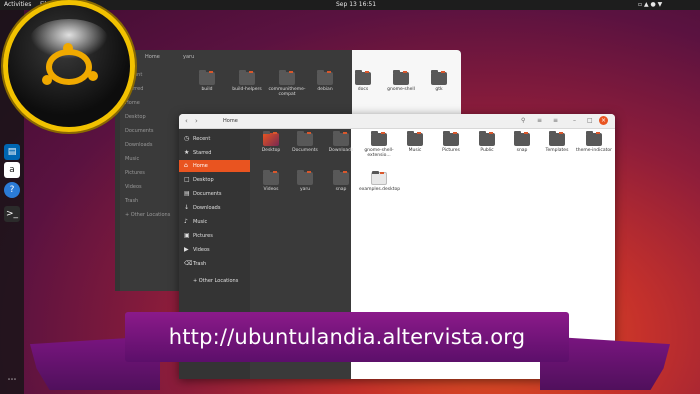 Image resolution: width=700 pixels, height=394 pixels. Describe the element at coordinates (557, 142) in the screenshot. I see `folder-templates: Templates` at that location.